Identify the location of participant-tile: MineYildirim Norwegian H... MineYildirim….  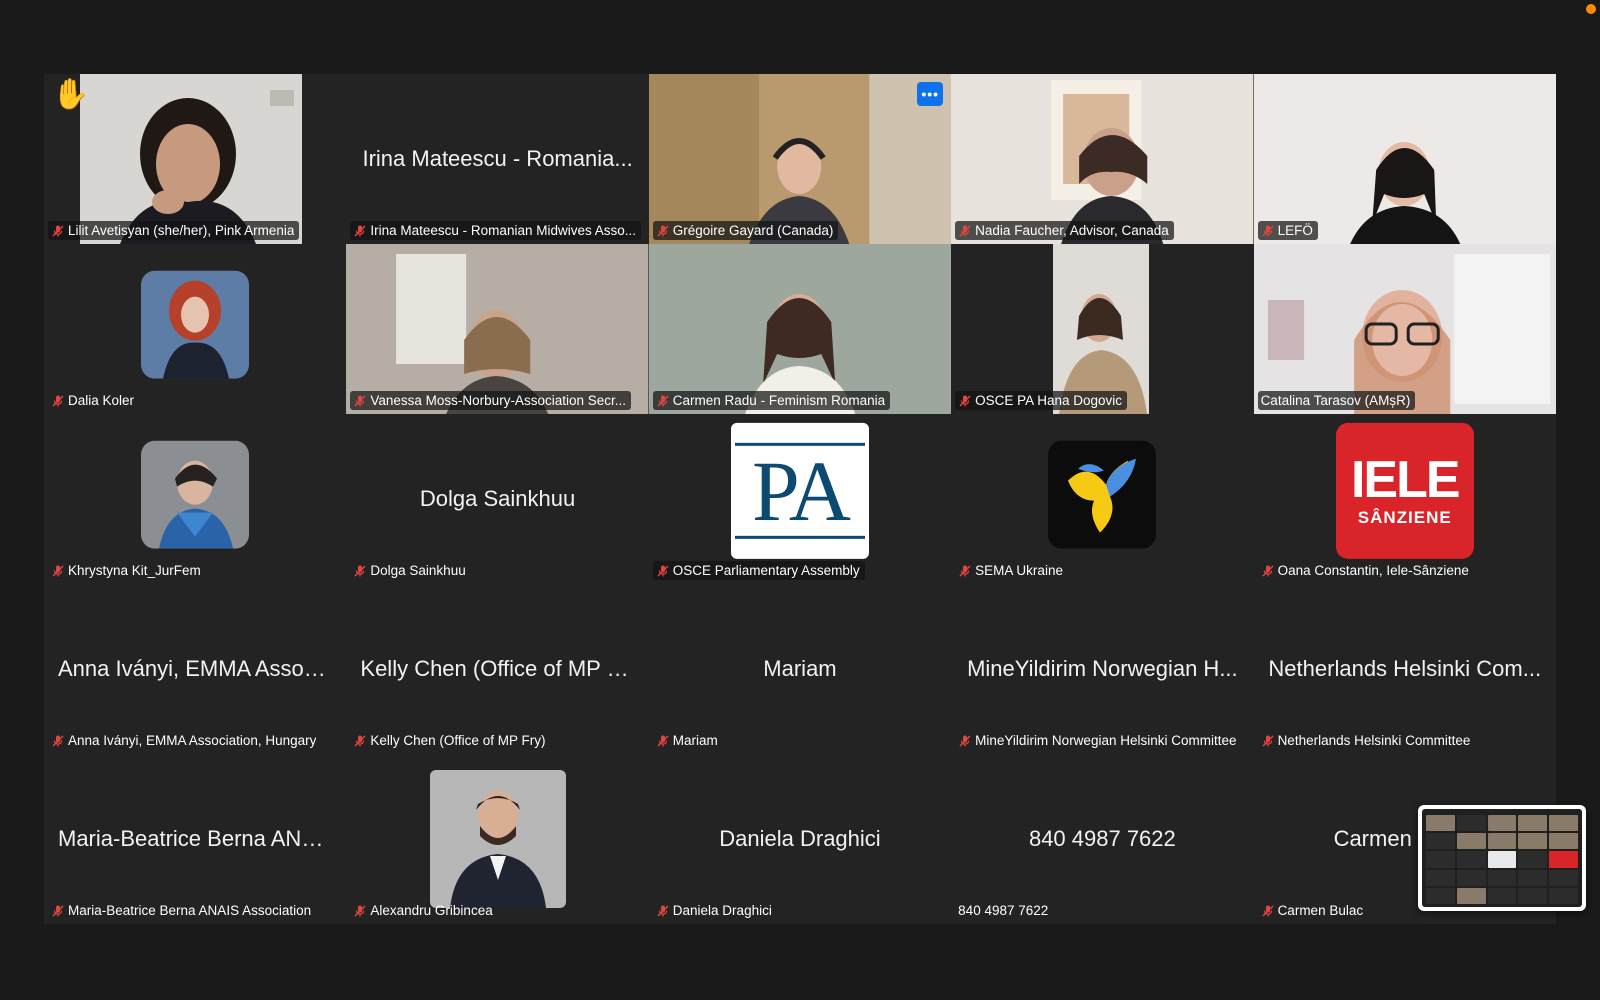
(1102, 669).